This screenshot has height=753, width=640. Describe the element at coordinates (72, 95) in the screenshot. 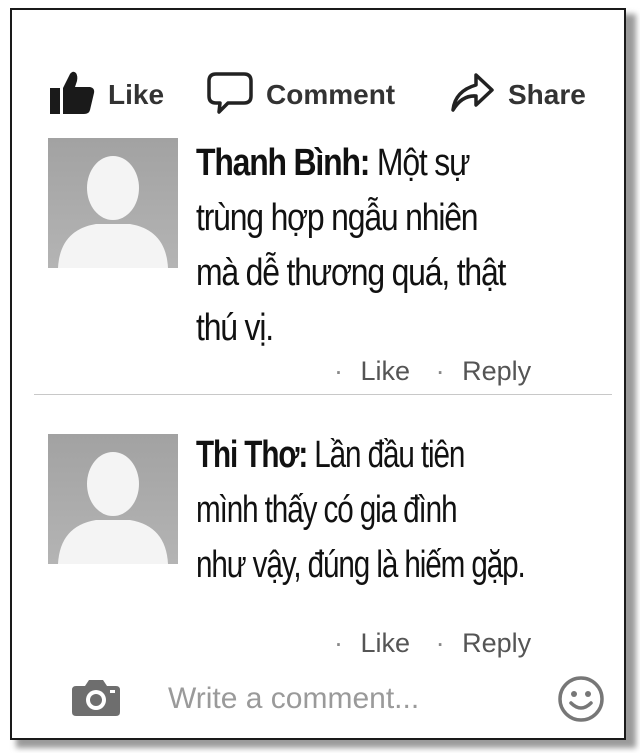

I see `thumbs-up-icon` at that location.